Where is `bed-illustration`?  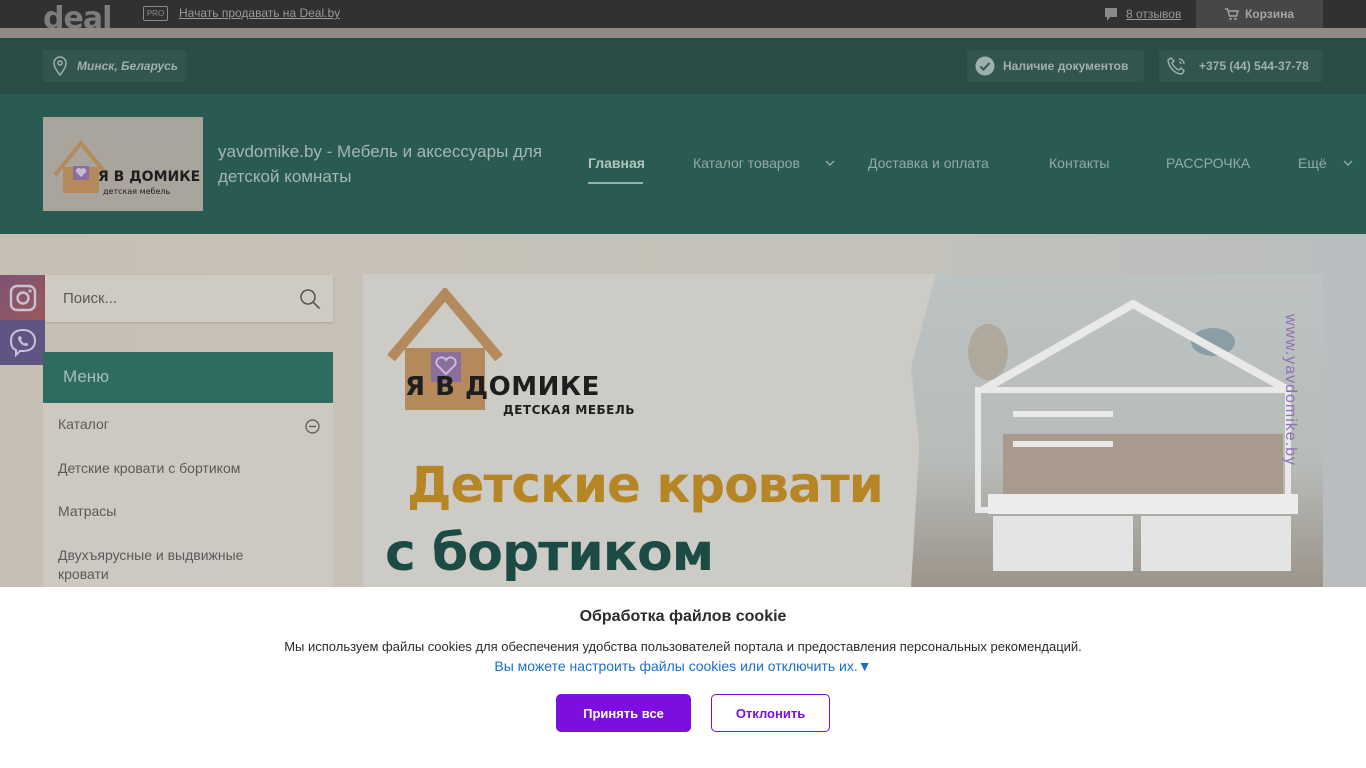
bed-illustration is located at coordinates (1133, 435).